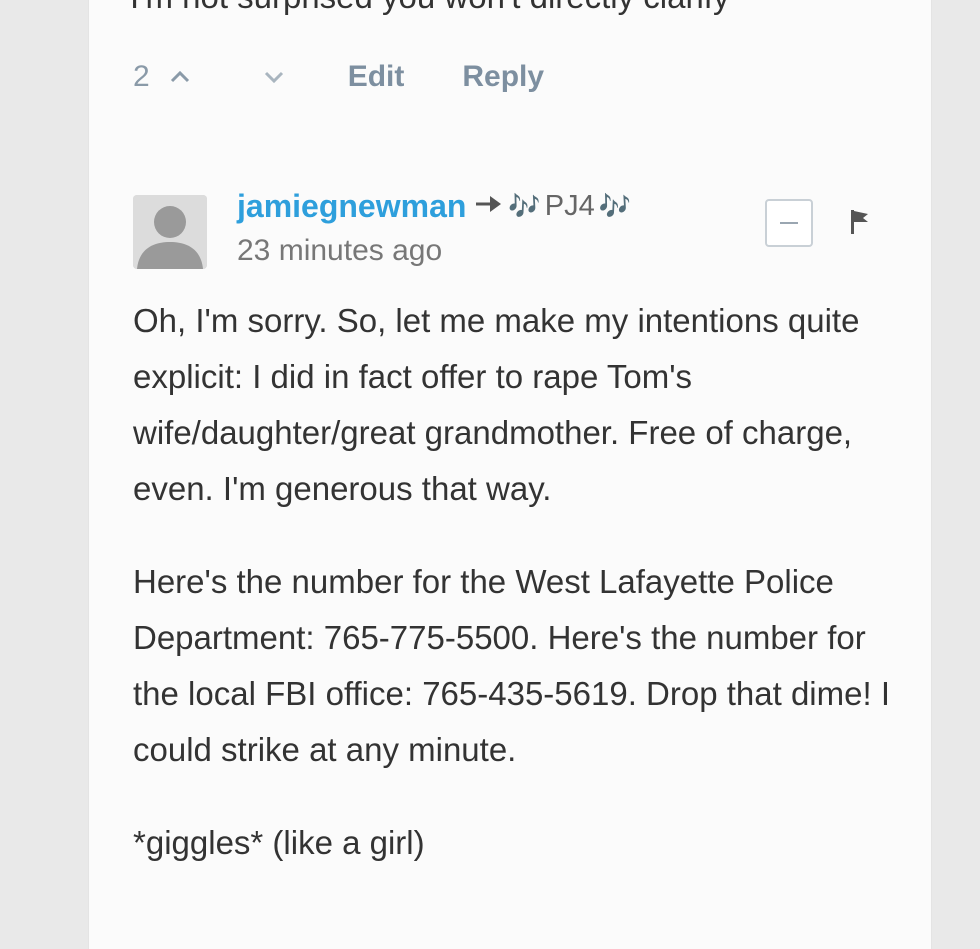  I want to click on author-username: jamiegnewman, so click(351, 206).